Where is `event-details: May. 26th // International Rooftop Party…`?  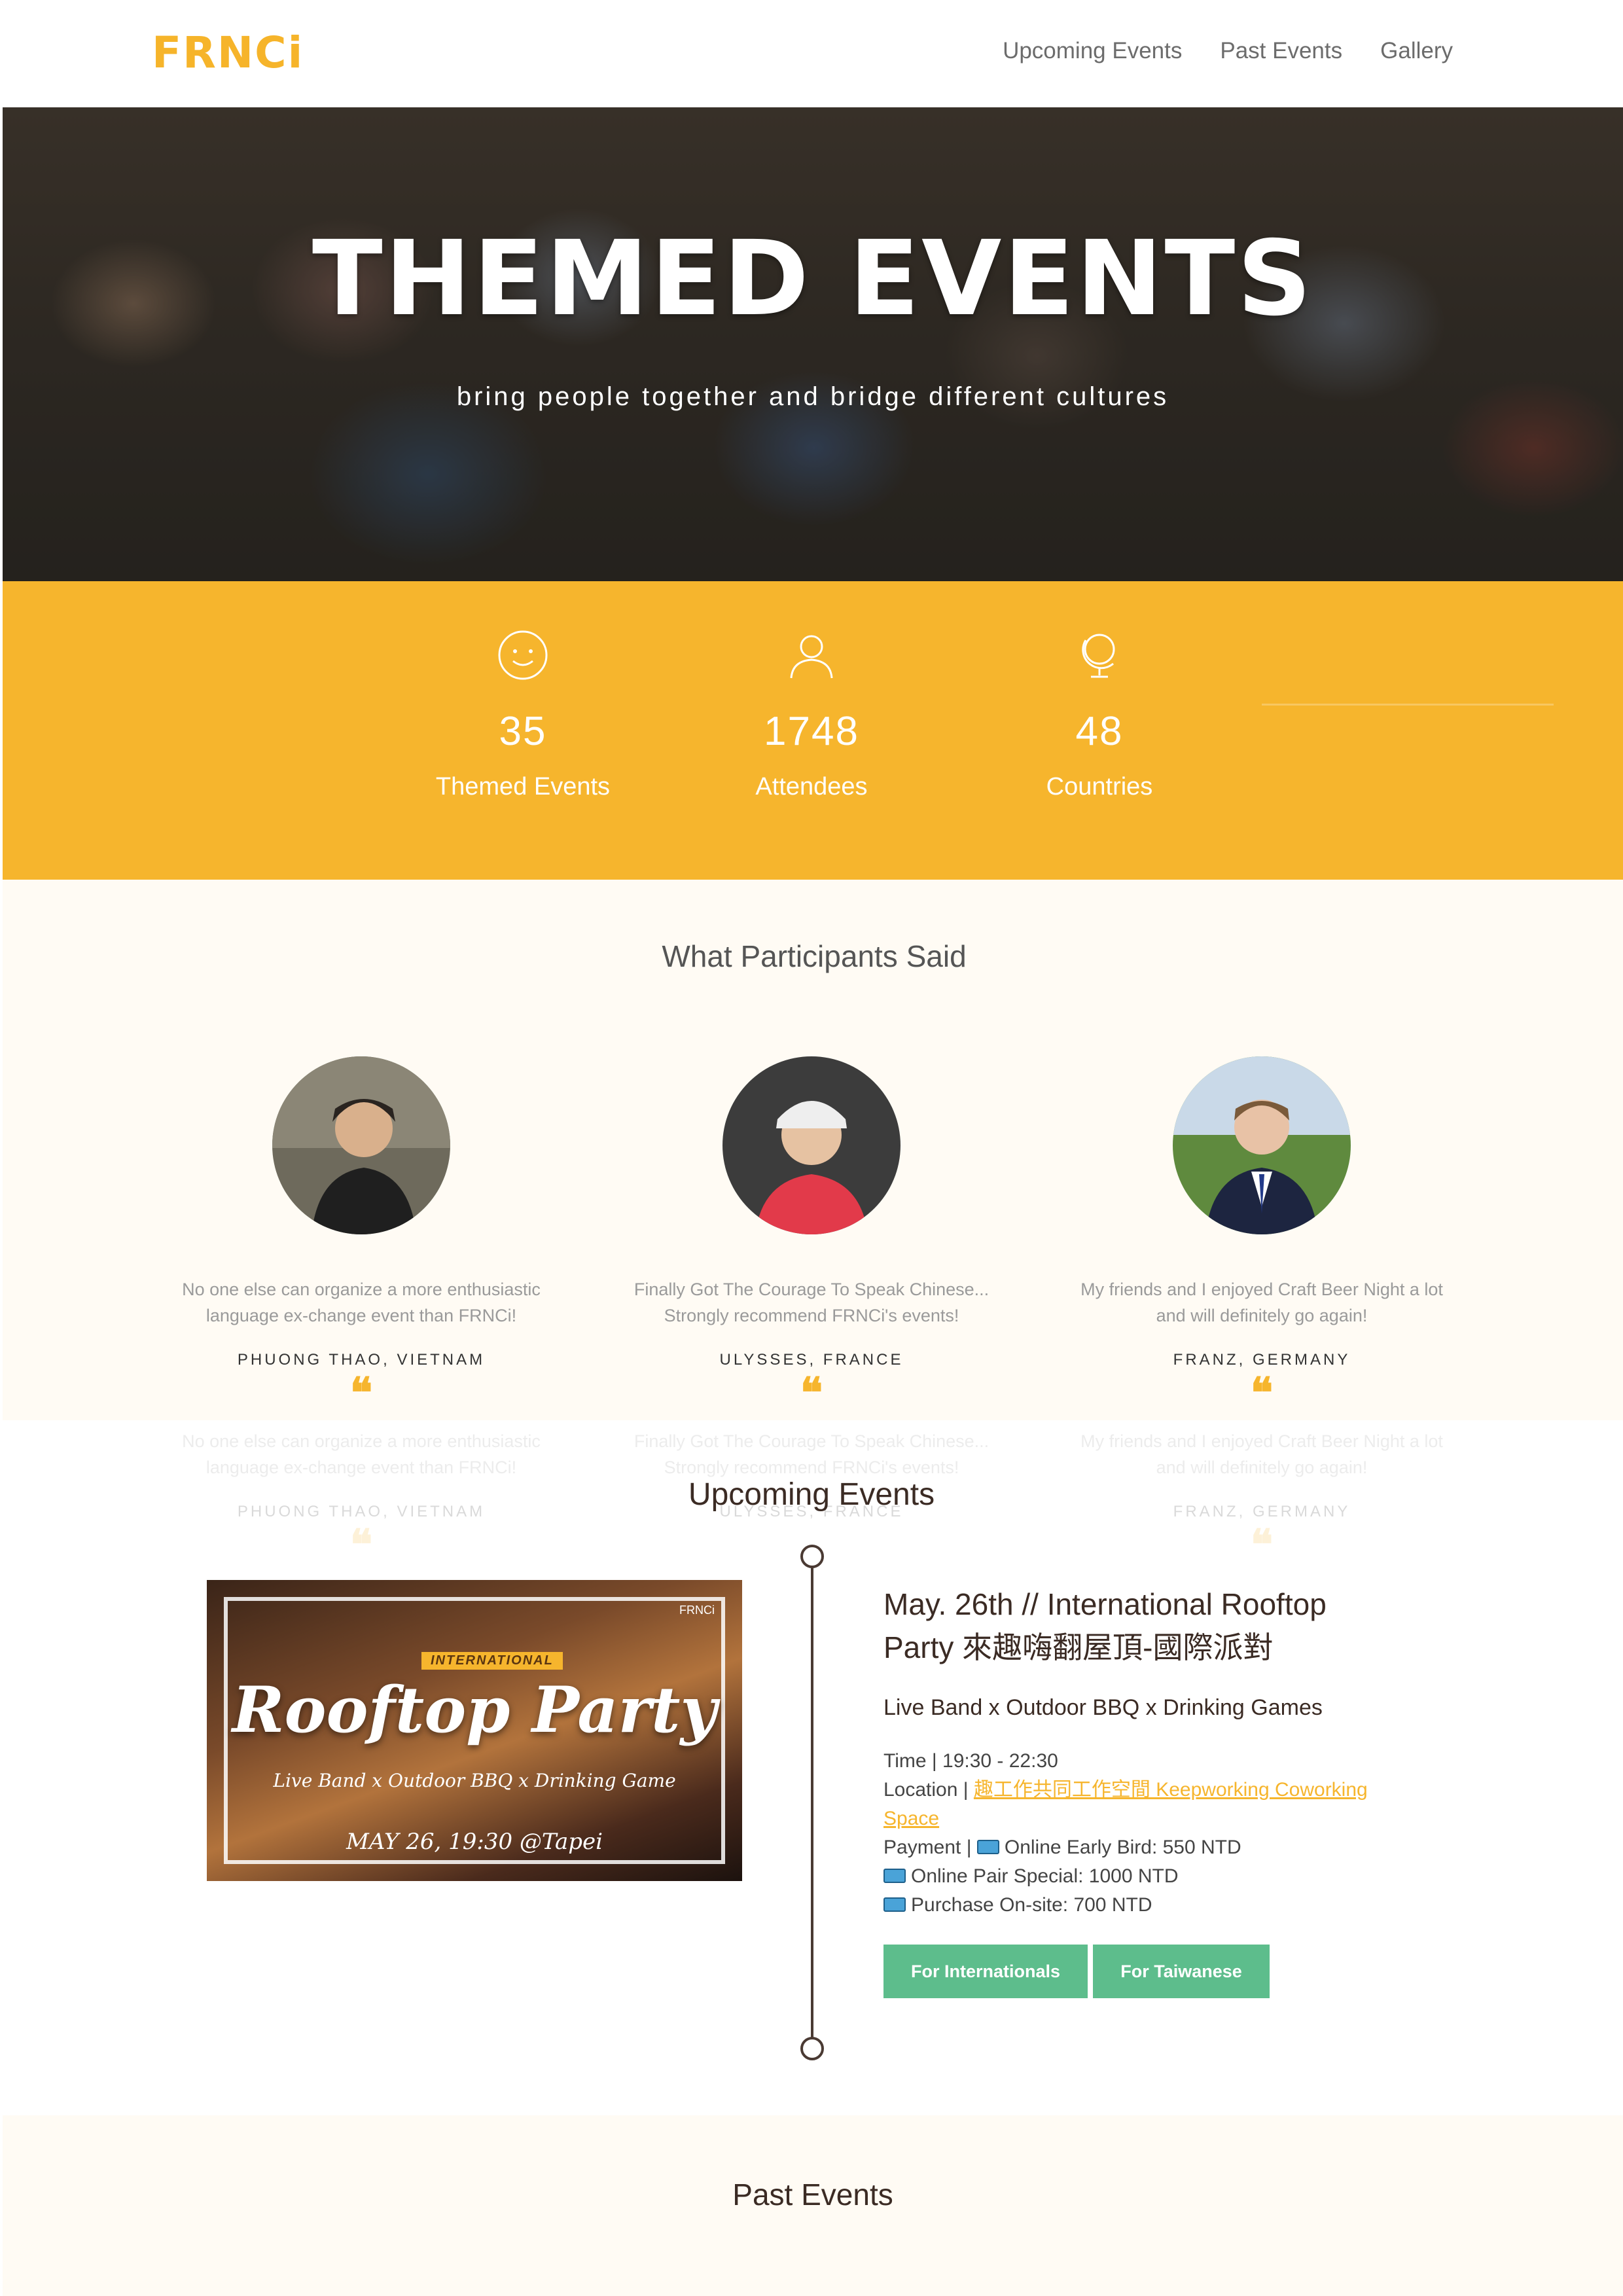
event-details: May. 26th // International Rooftop Party… is located at coordinates (1151, 1790).